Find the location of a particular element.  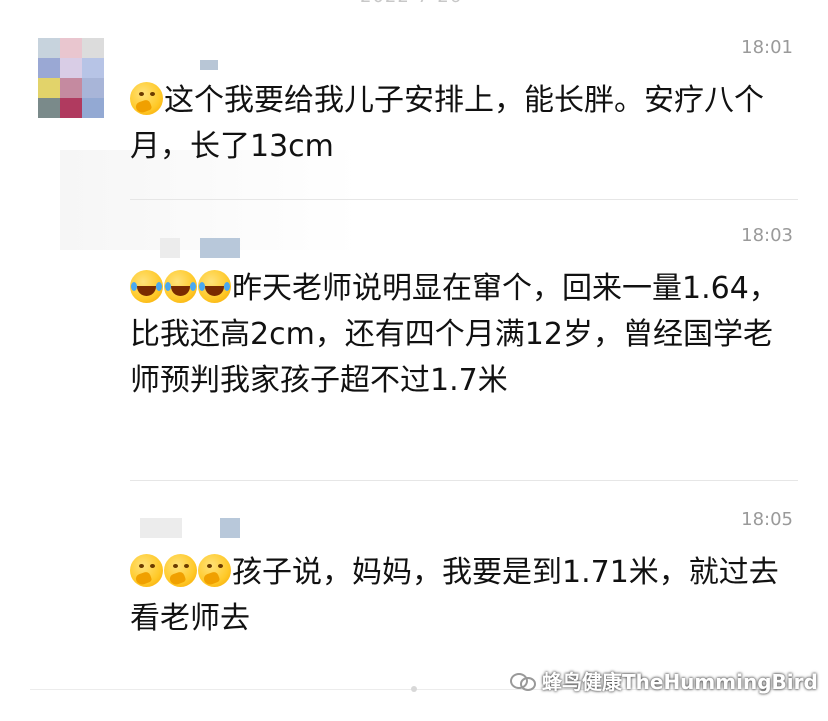

avatar-blurred is located at coordinates (71, 78).